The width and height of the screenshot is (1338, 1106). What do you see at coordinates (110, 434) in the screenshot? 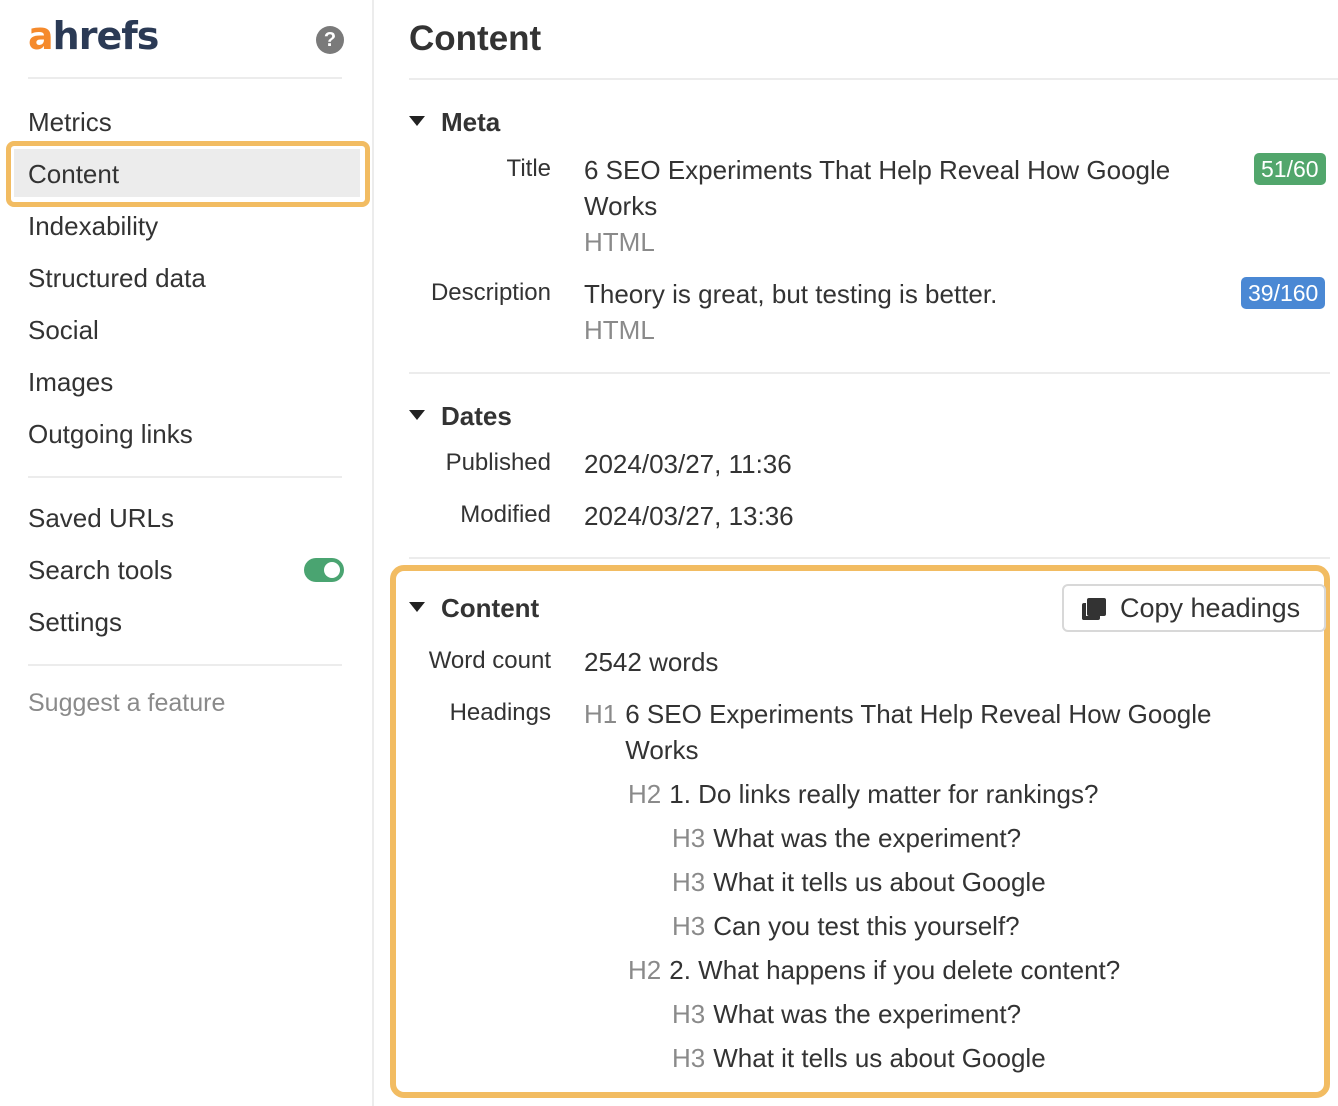
I see `sidebar-item-outgoing-links: Outgoing links` at bounding box center [110, 434].